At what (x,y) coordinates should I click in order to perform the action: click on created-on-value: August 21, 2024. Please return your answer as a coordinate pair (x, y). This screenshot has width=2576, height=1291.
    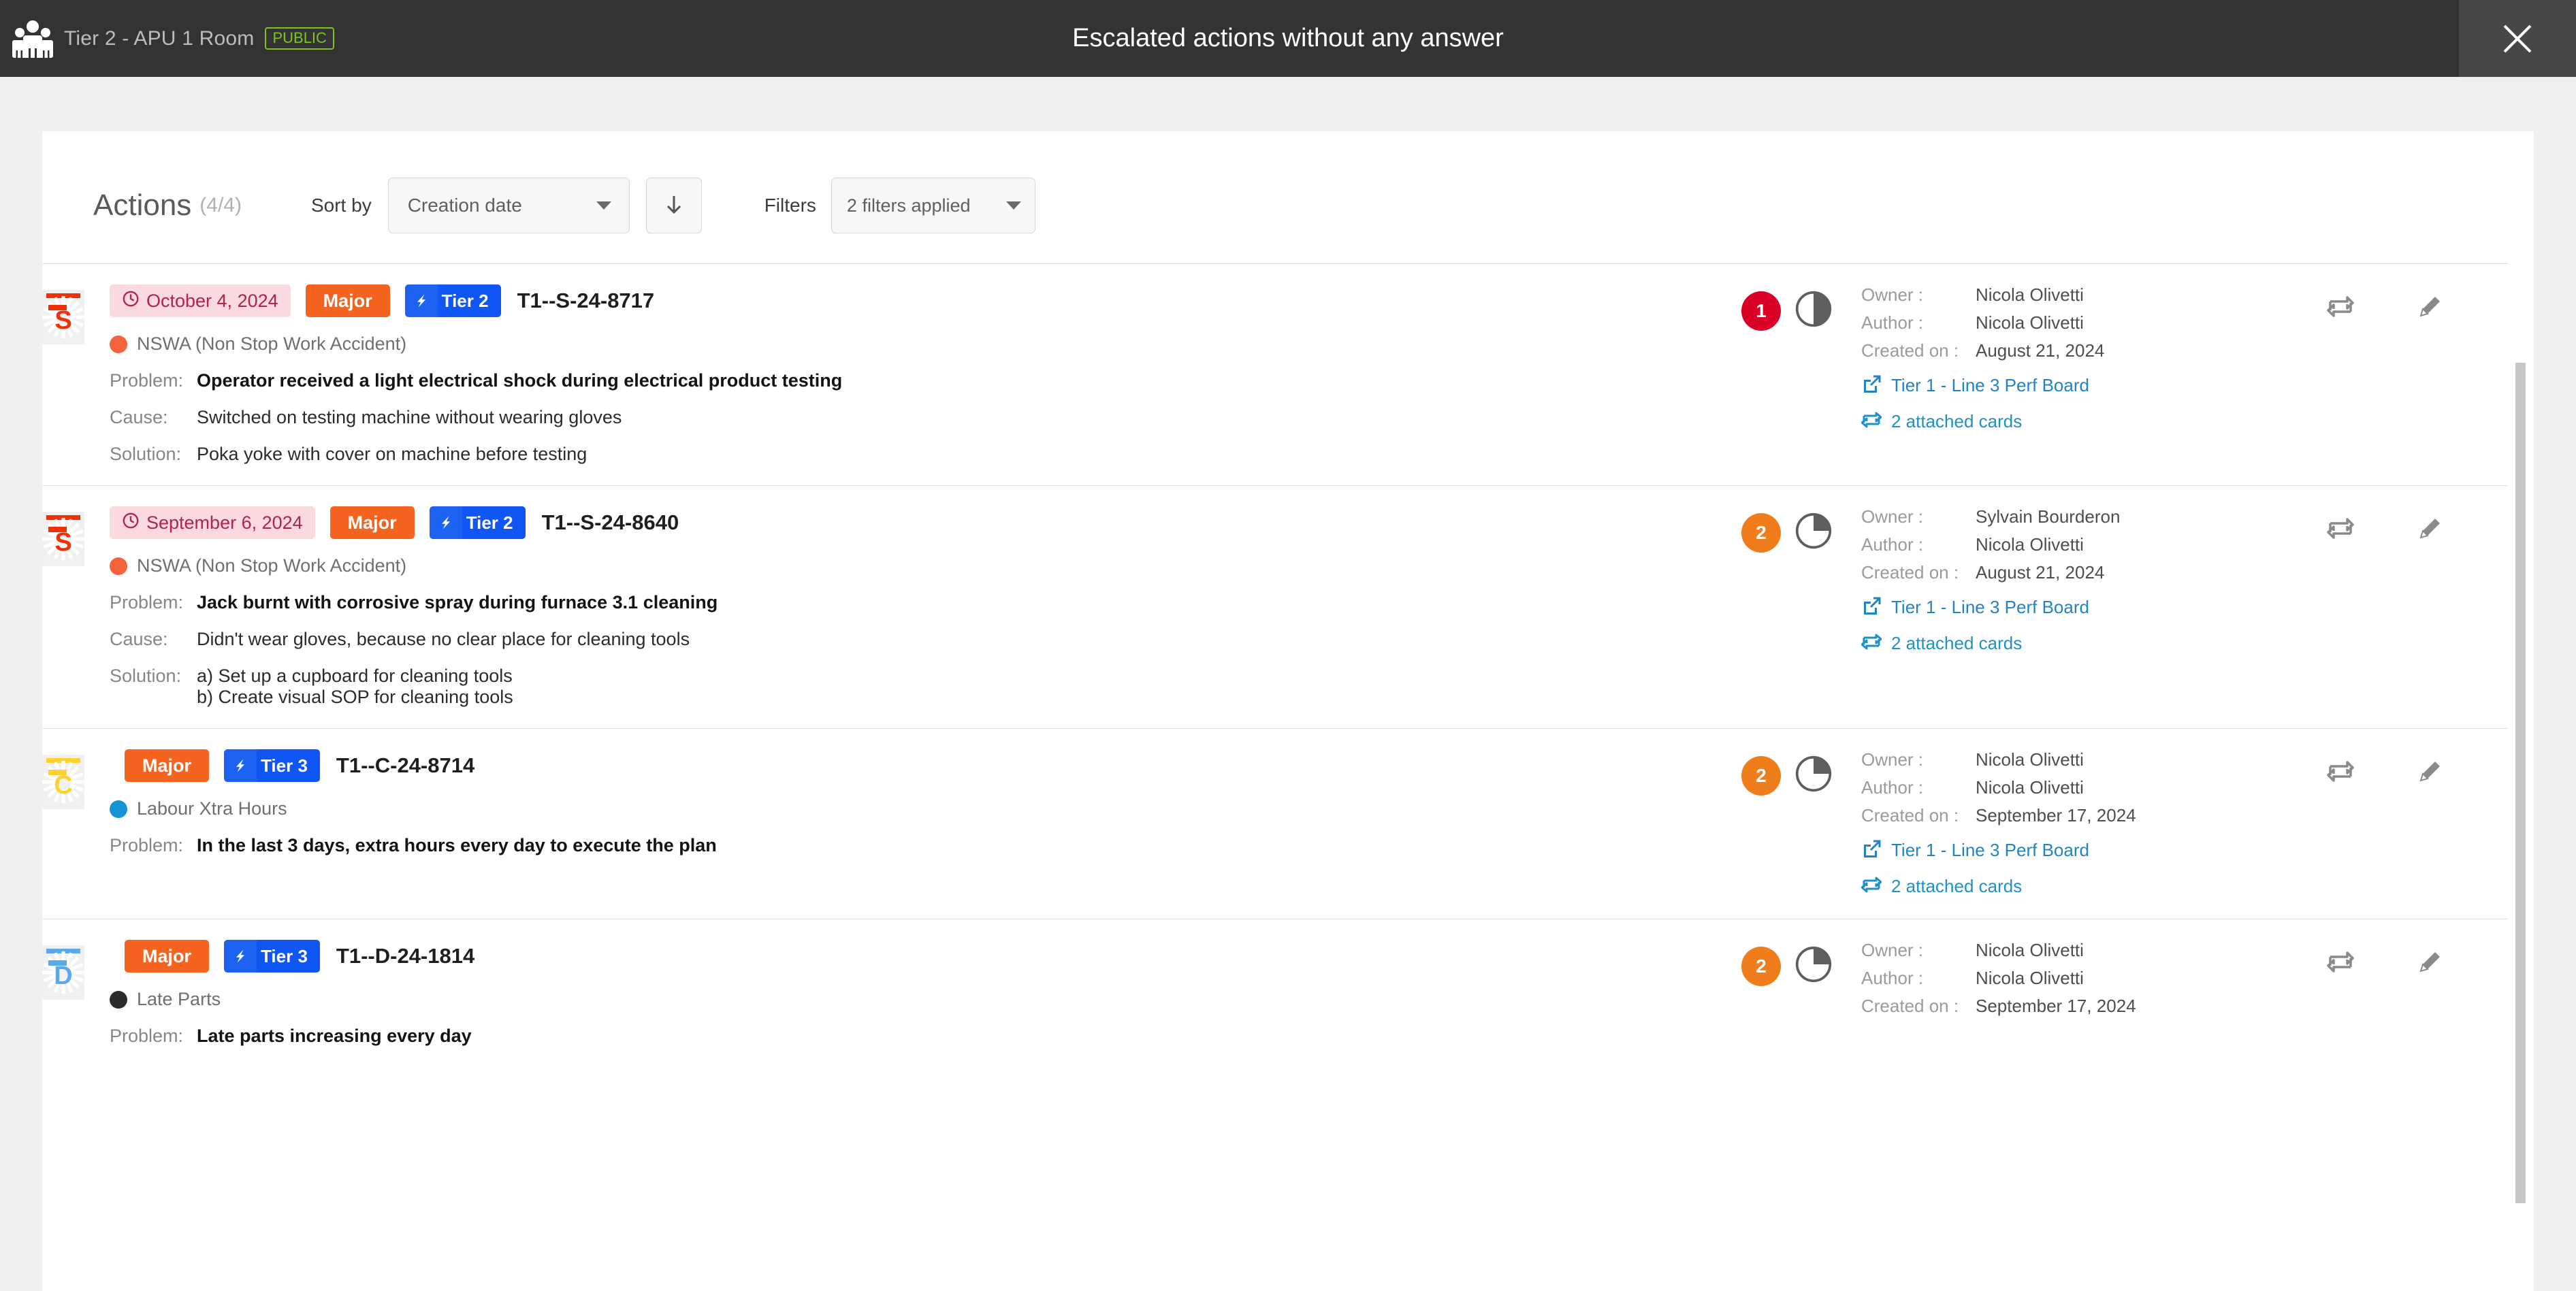
    Looking at the image, I should click on (2041, 350).